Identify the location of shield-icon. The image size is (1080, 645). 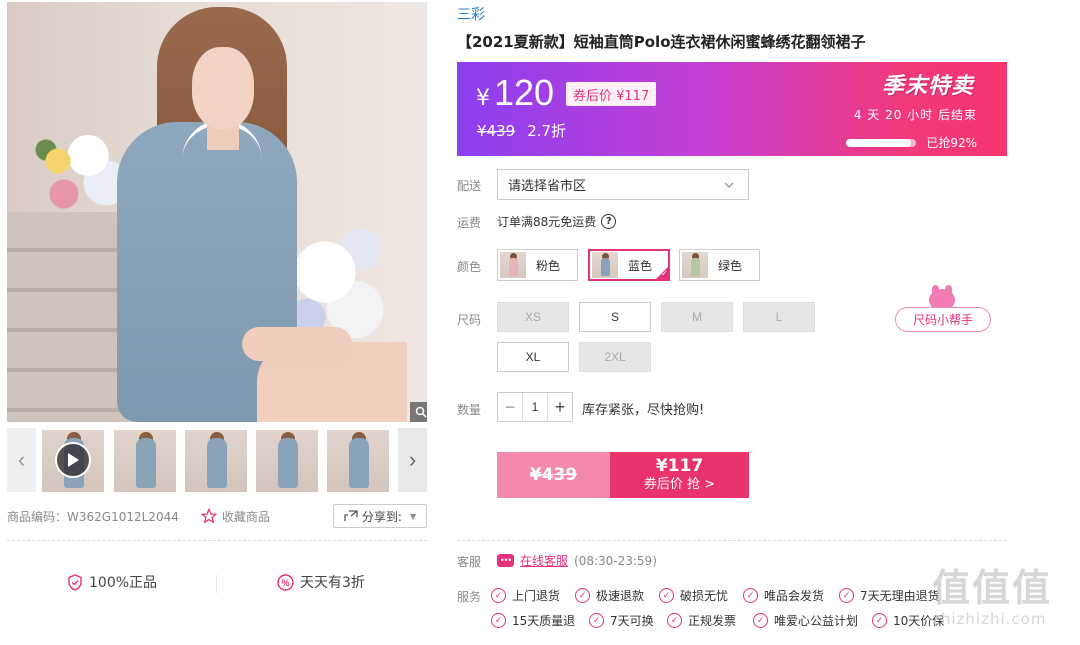
(75, 582).